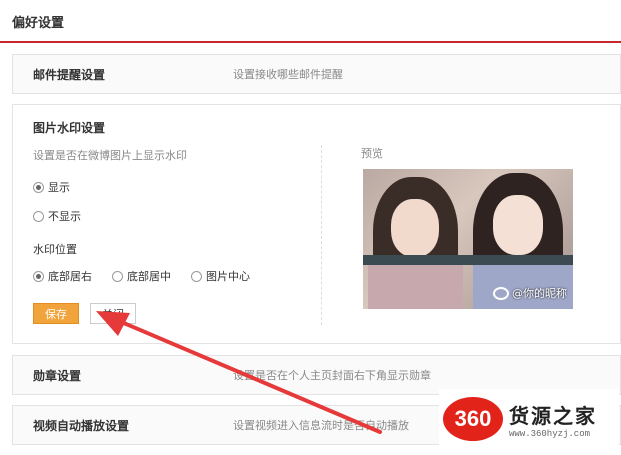  Describe the element at coordinates (38, 276) in the screenshot. I see `position-bottom-right-radio` at that location.